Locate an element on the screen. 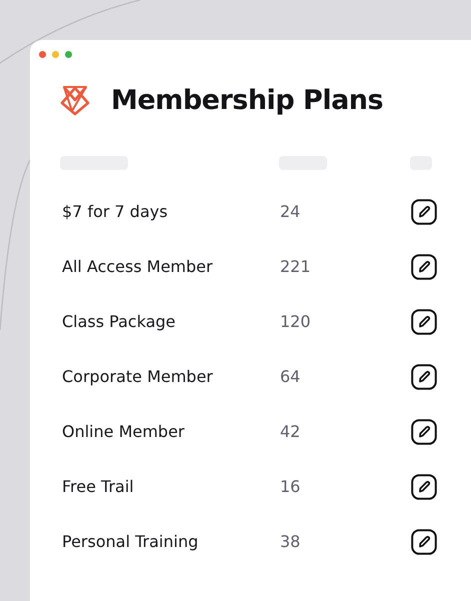  member-count: 16 is located at coordinates (291, 486).